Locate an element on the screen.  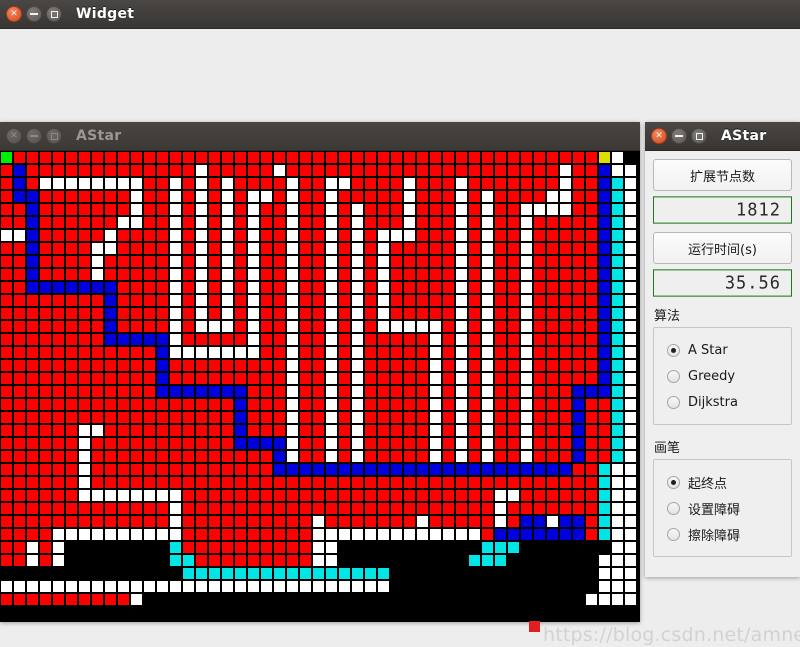
brush-option-label: 起终点 is located at coordinates (708, 484).